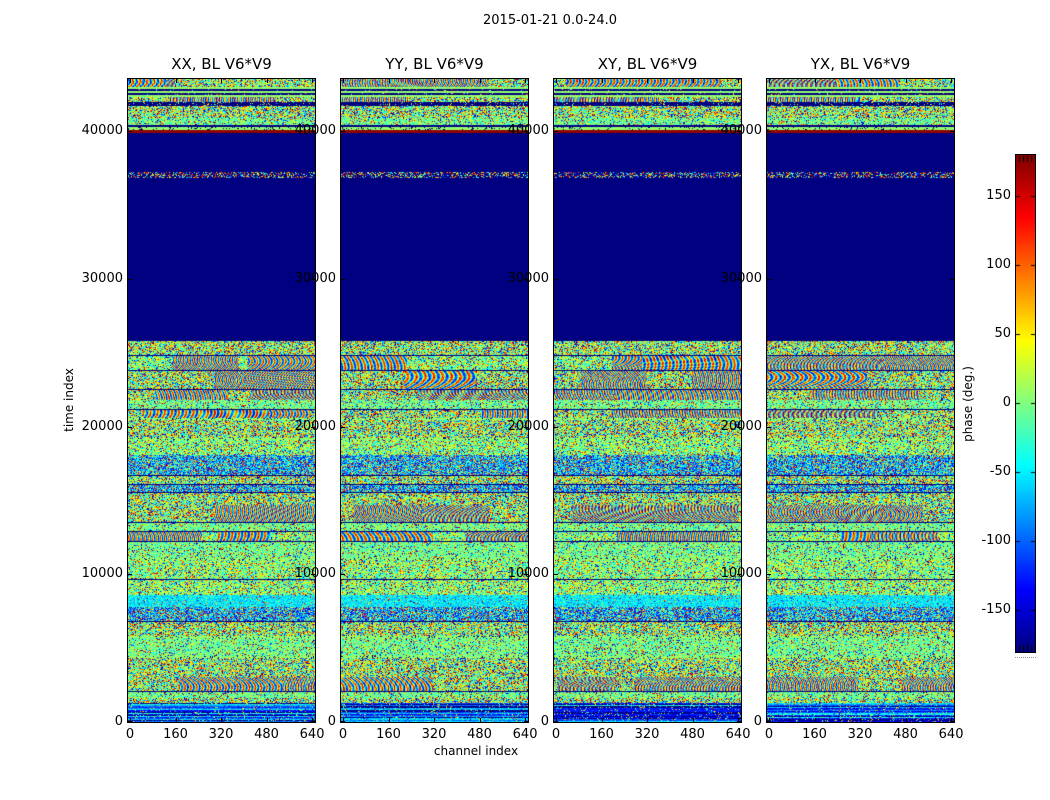 The width and height of the screenshot is (1050, 800). What do you see at coordinates (647, 400) in the screenshot?
I see `heatmap-panel-xy` at bounding box center [647, 400].